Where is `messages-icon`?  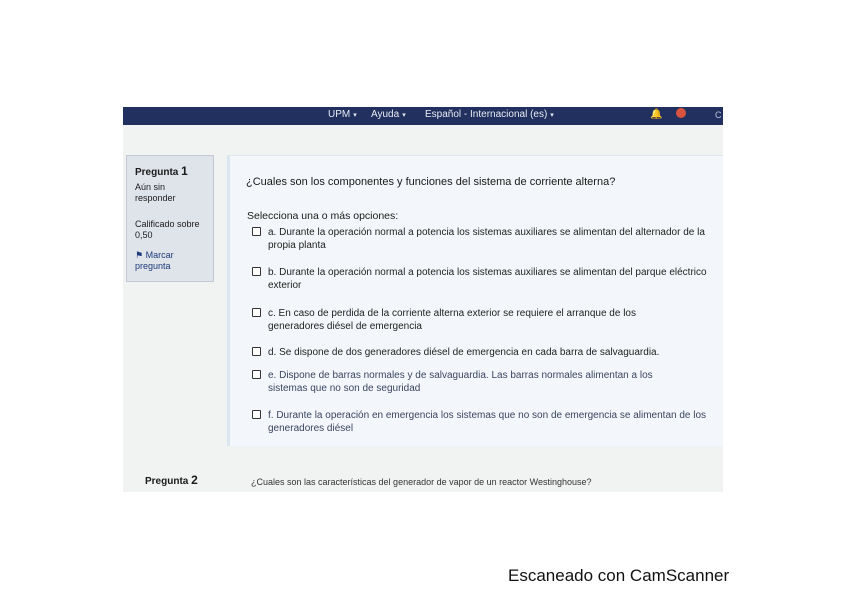 messages-icon is located at coordinates (681, 113).